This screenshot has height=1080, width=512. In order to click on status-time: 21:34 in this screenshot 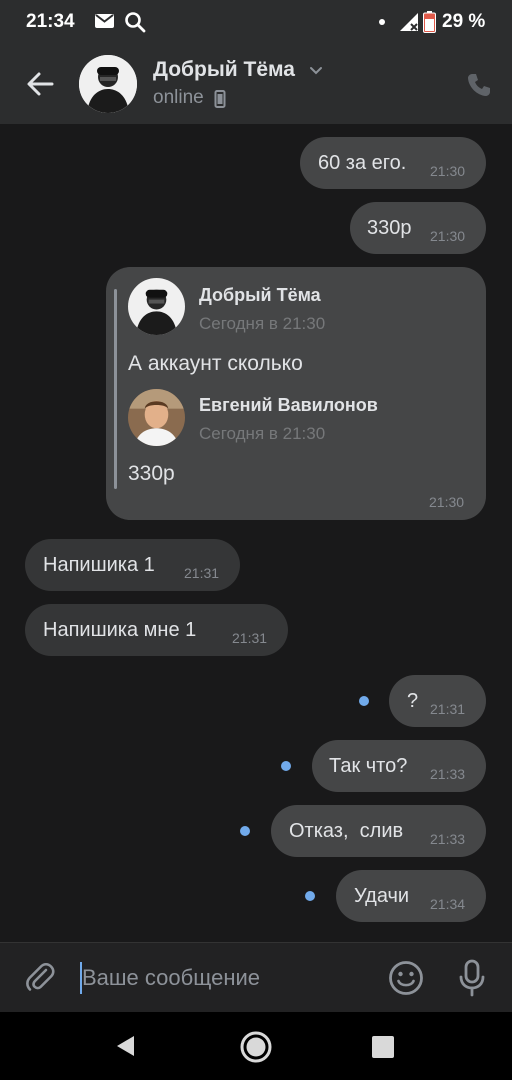, I will do `click(50, 21)`.